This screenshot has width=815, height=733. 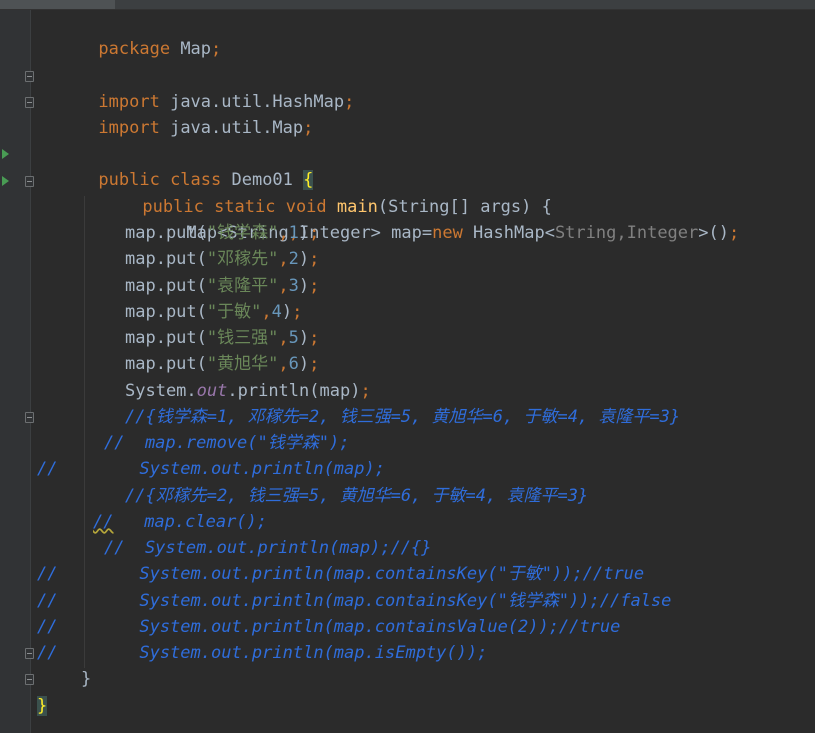 I want to click on code-line-class-declaration: public class Demo01 {, so click(x=407, y=165).